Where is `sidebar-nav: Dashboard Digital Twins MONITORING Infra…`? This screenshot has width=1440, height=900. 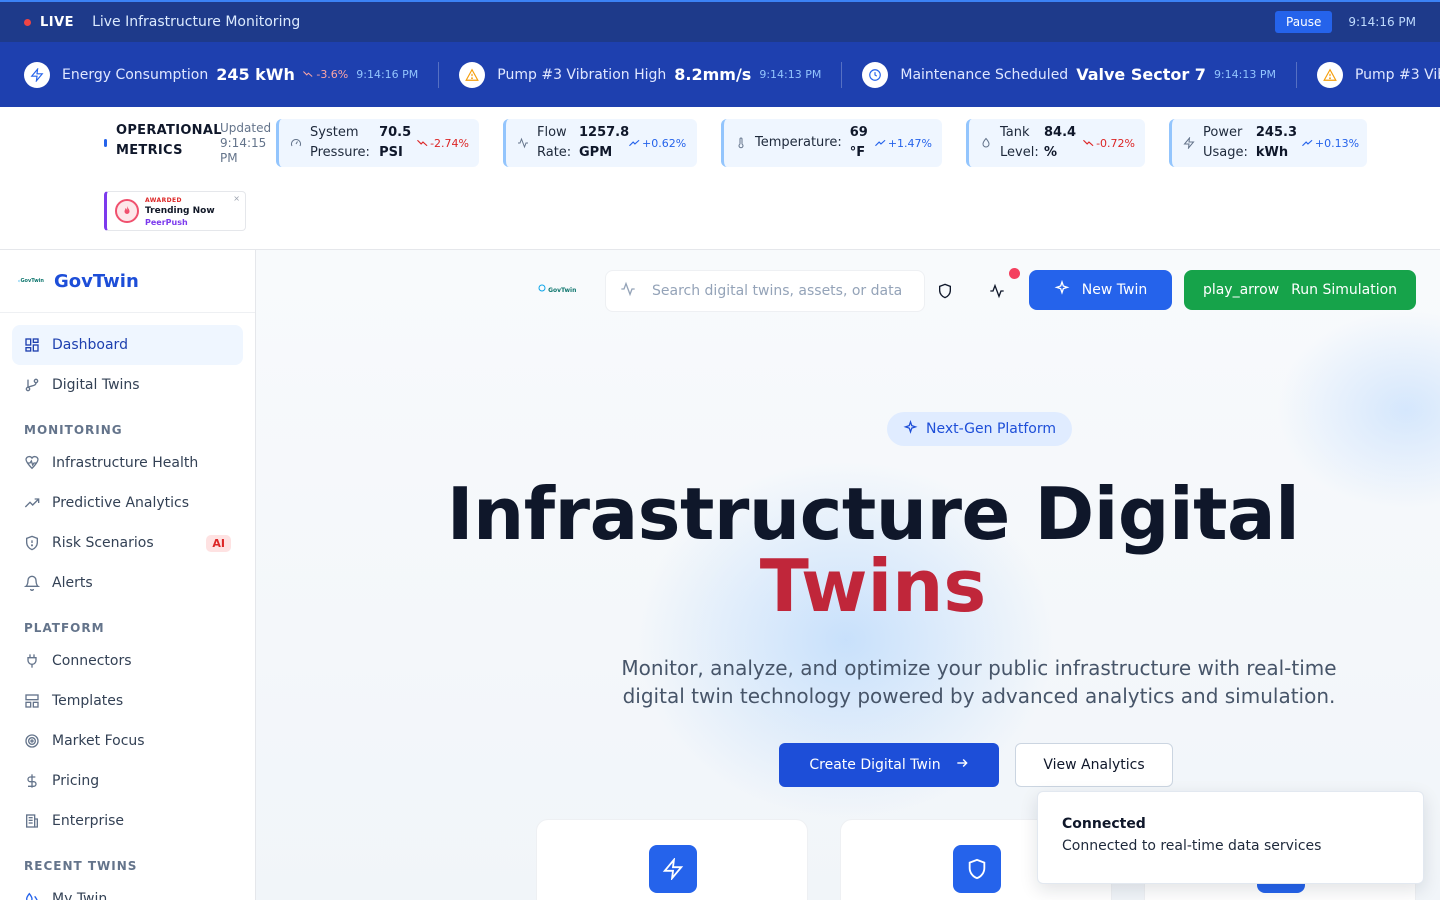
sidebar-nav: Dashboard Digital Twins MONITORING Infra… is located at coordinates (127, 606).